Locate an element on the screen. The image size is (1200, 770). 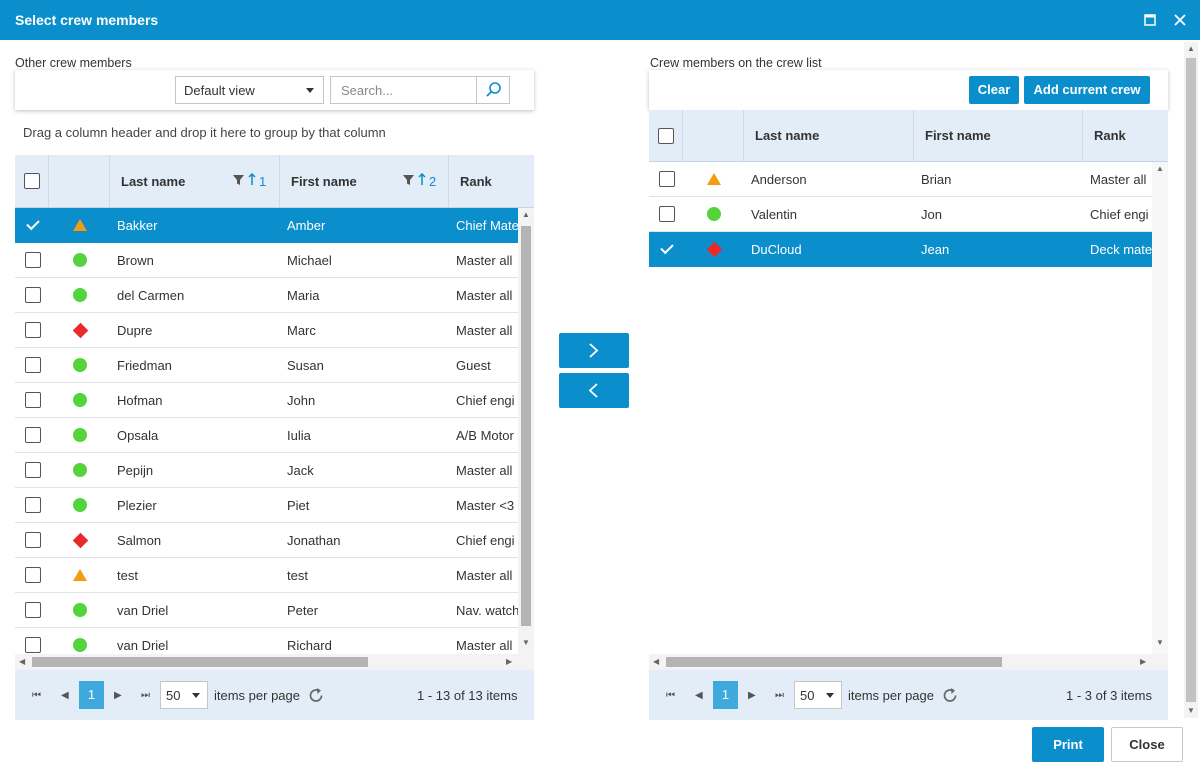
move-right-button is located at coordinates (594, 350).